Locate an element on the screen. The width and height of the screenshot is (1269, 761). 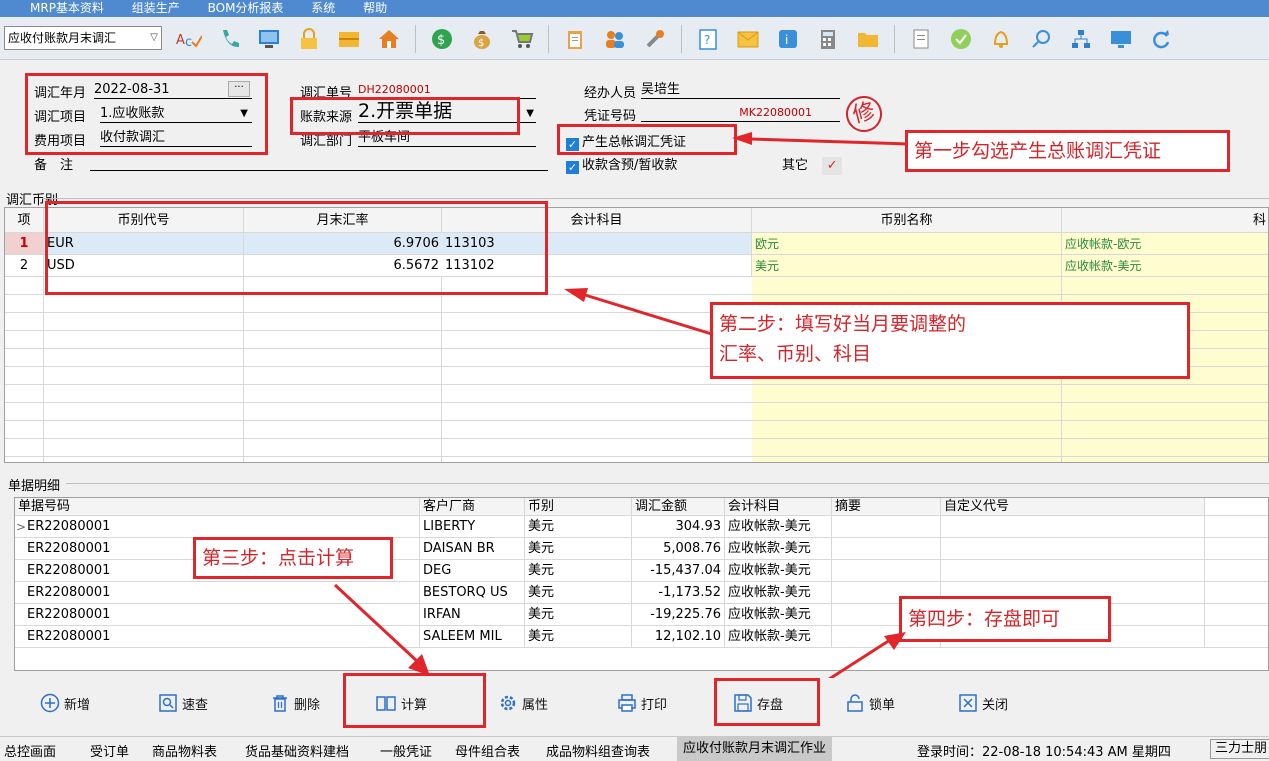
inbox-icon is located at coordinates (349, 39).